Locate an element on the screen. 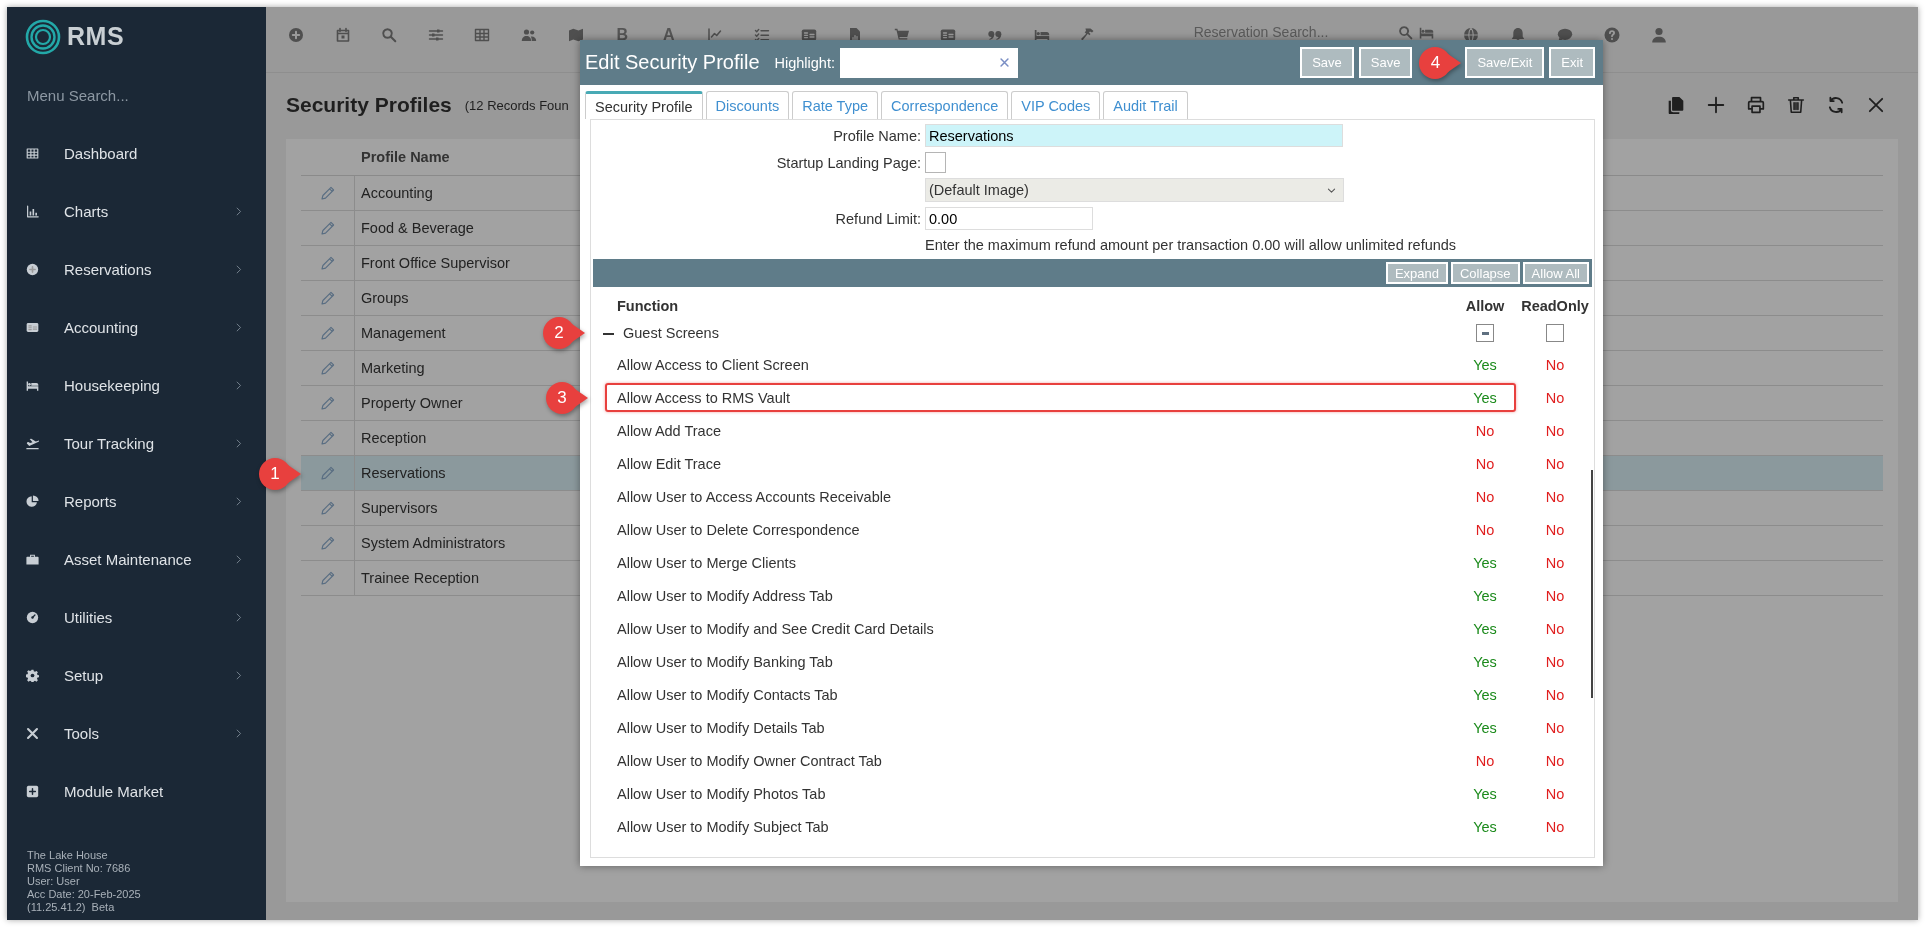 This screenshot has height=928, width=1925. sidebar-item: Charts is located at coordinates (148, 211).